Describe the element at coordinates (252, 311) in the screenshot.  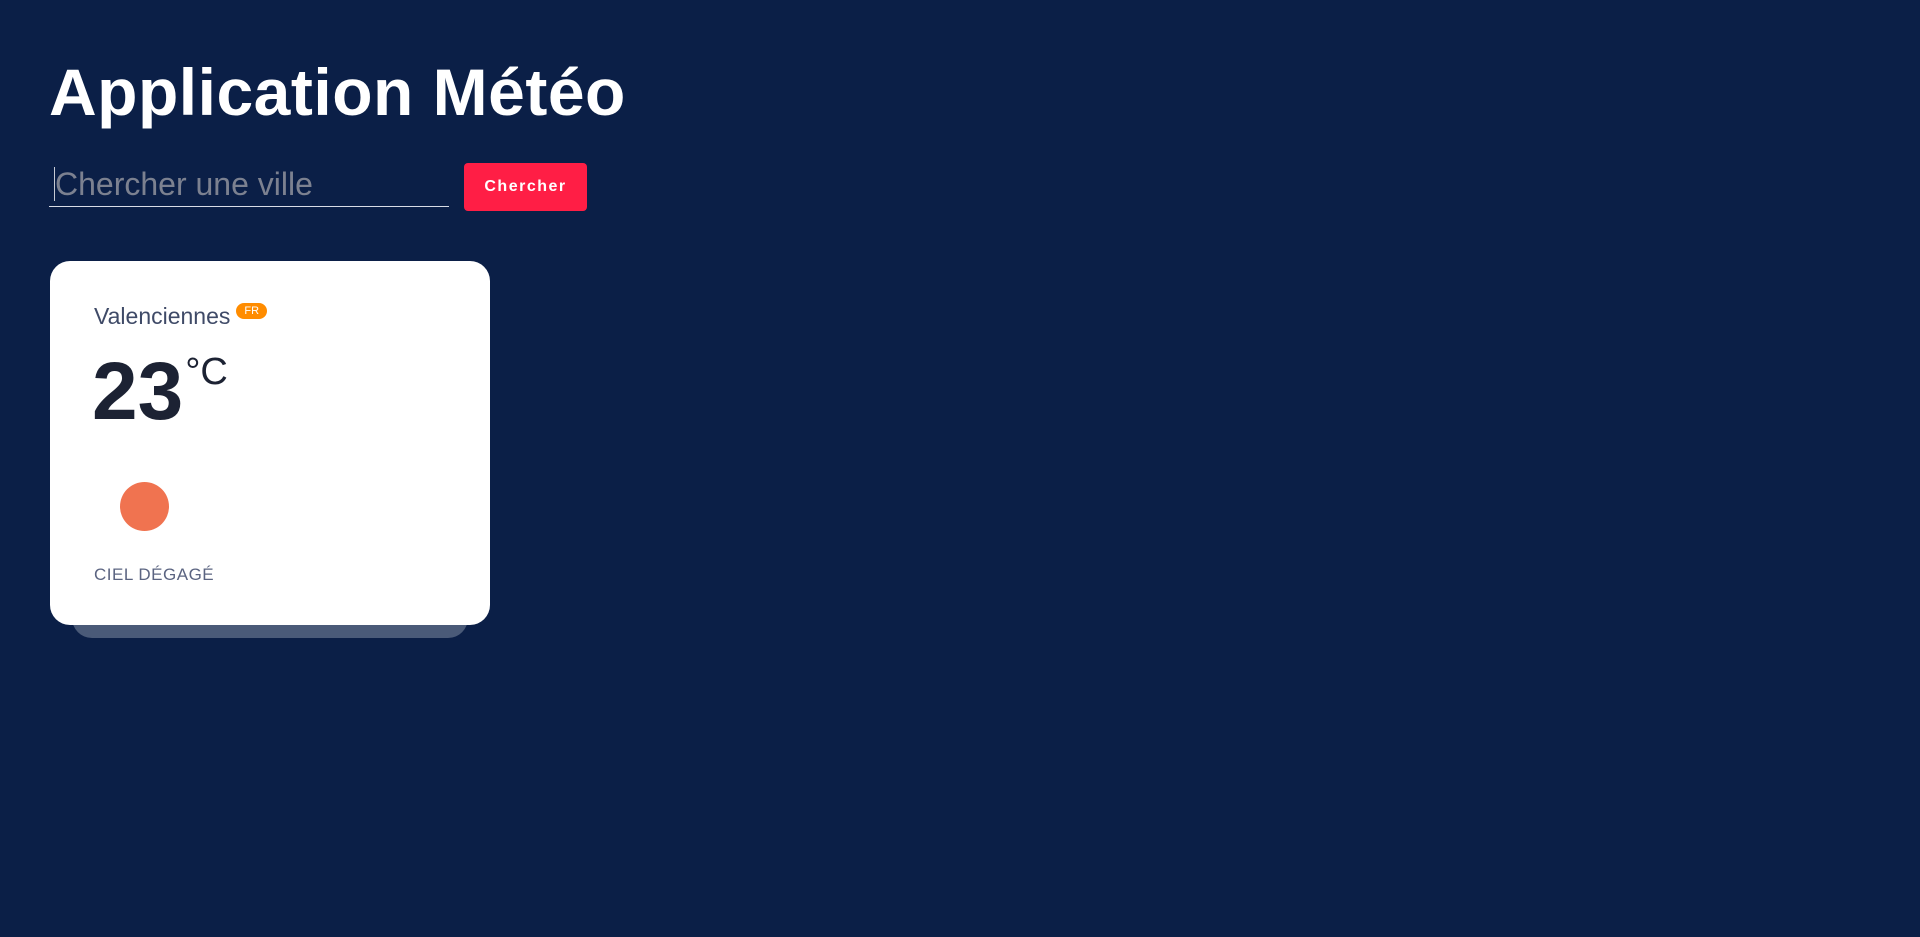
I see `country-badge: FR` at that location.